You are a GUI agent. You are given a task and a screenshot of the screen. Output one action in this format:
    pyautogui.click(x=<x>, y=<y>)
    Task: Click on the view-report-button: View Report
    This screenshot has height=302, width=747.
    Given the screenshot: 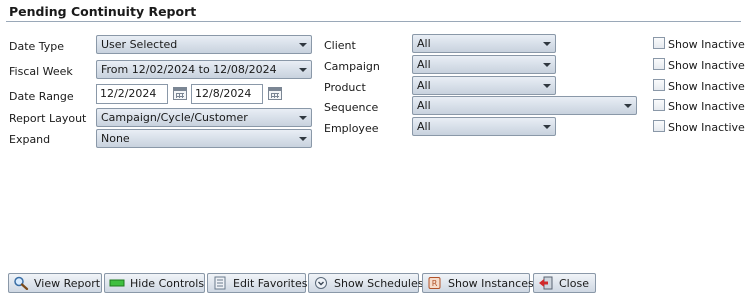 What is the action you would take?
    pyautogui.click(x=55, y=283)
    